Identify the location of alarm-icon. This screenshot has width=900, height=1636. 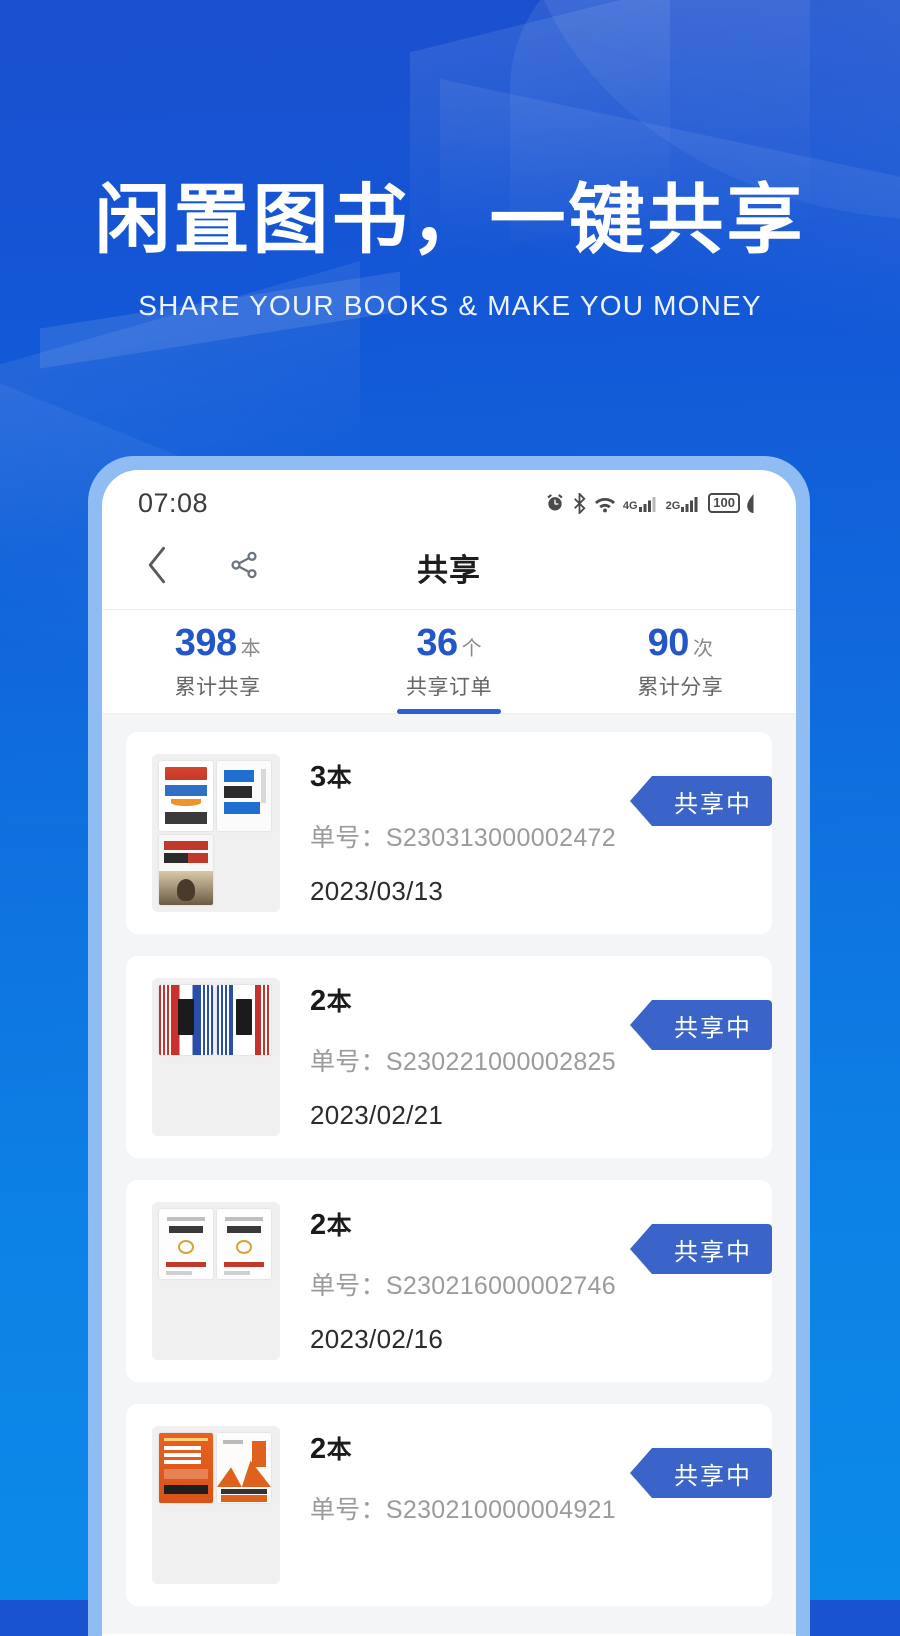
(555, 503).